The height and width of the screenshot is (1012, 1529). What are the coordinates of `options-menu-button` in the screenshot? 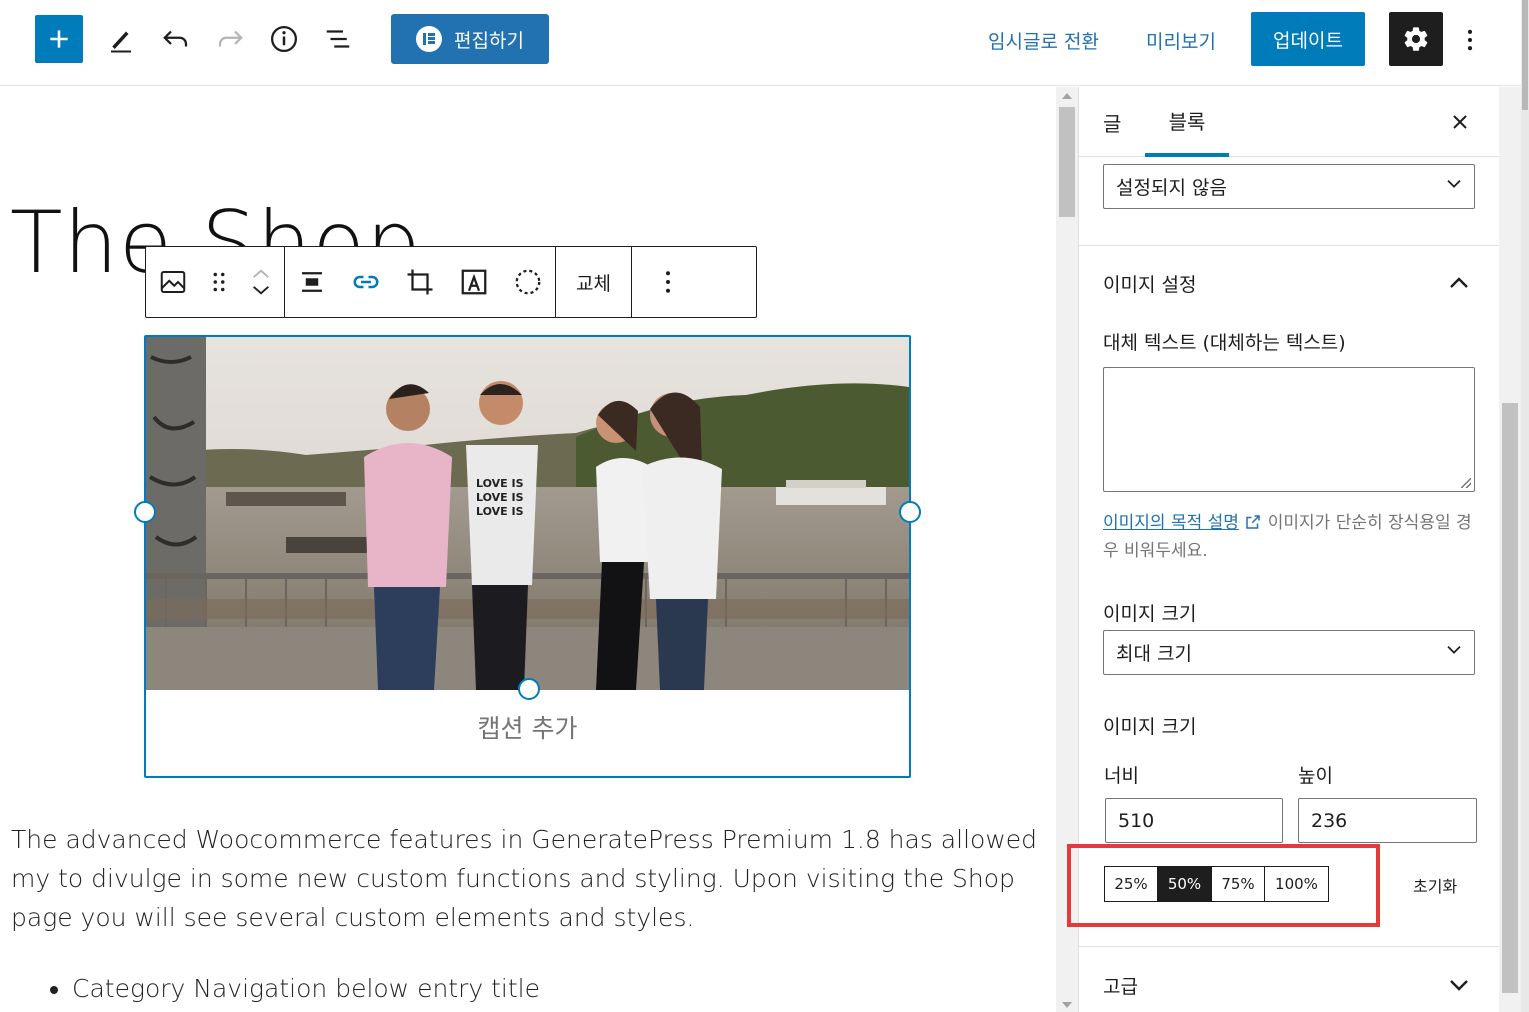 It's located at (1470, 40).